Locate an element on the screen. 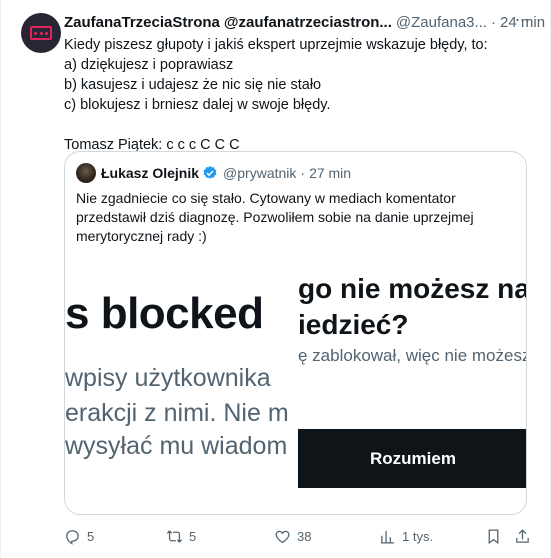 The height and width of the screenshot is (558, 551). heart-icon is located at coordinates (282, 536).